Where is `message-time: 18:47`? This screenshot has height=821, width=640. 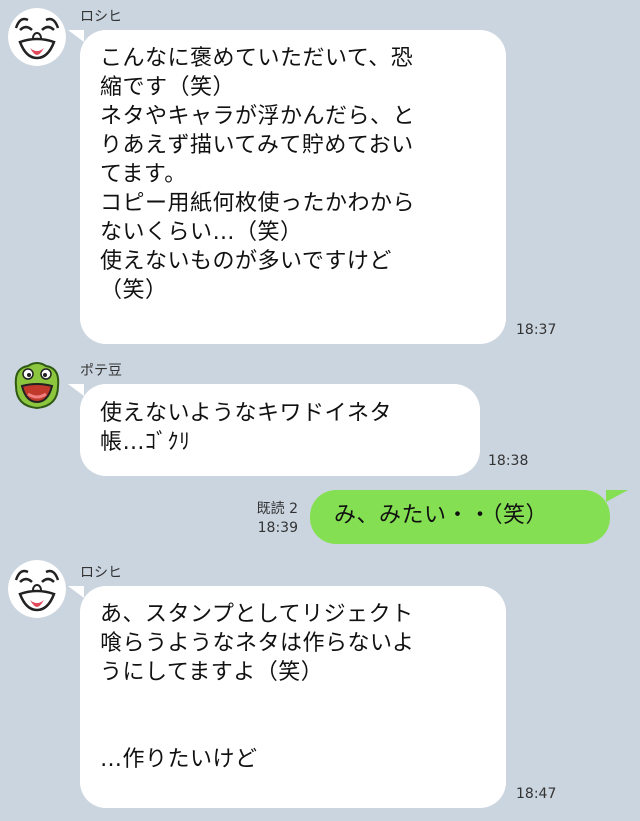
message-time: 18:47 is located at coordinates (536, 794).